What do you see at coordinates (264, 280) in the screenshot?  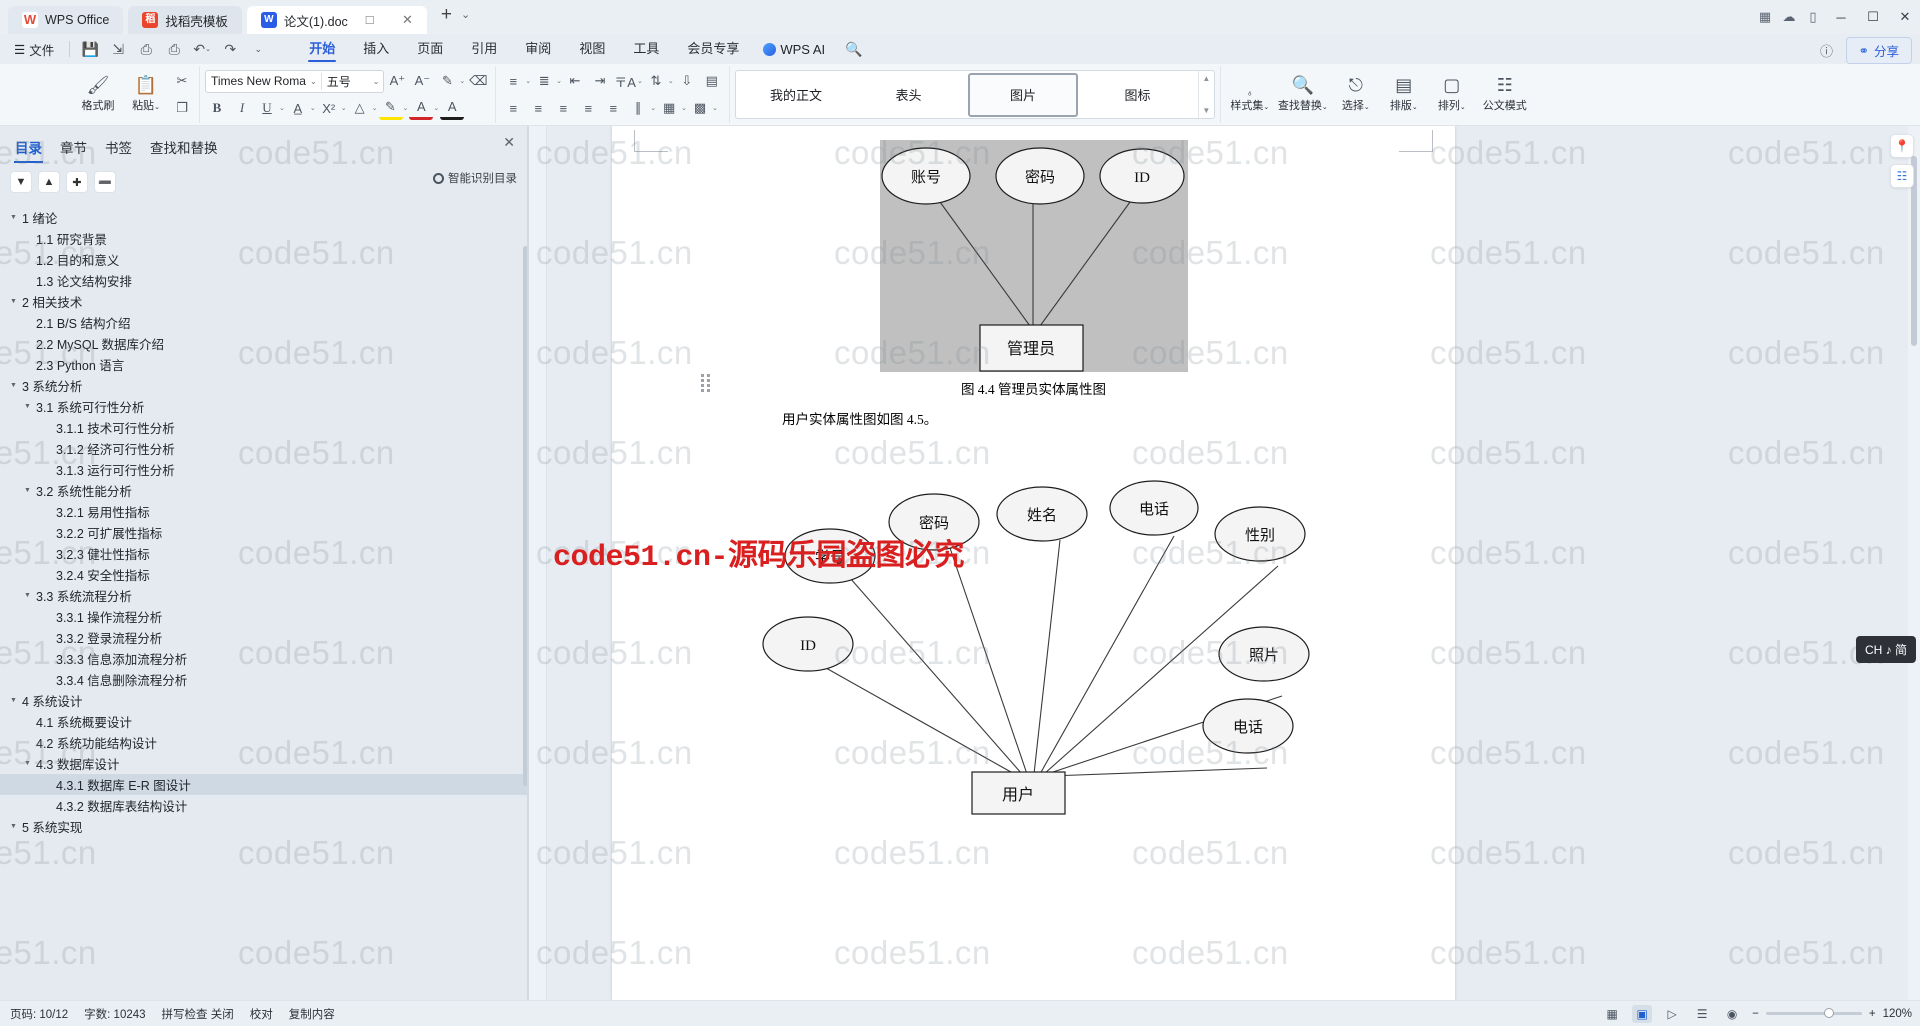 I see `toc-item-1-3: 1.3 论文结构安排` at bounding box center [264, 280].